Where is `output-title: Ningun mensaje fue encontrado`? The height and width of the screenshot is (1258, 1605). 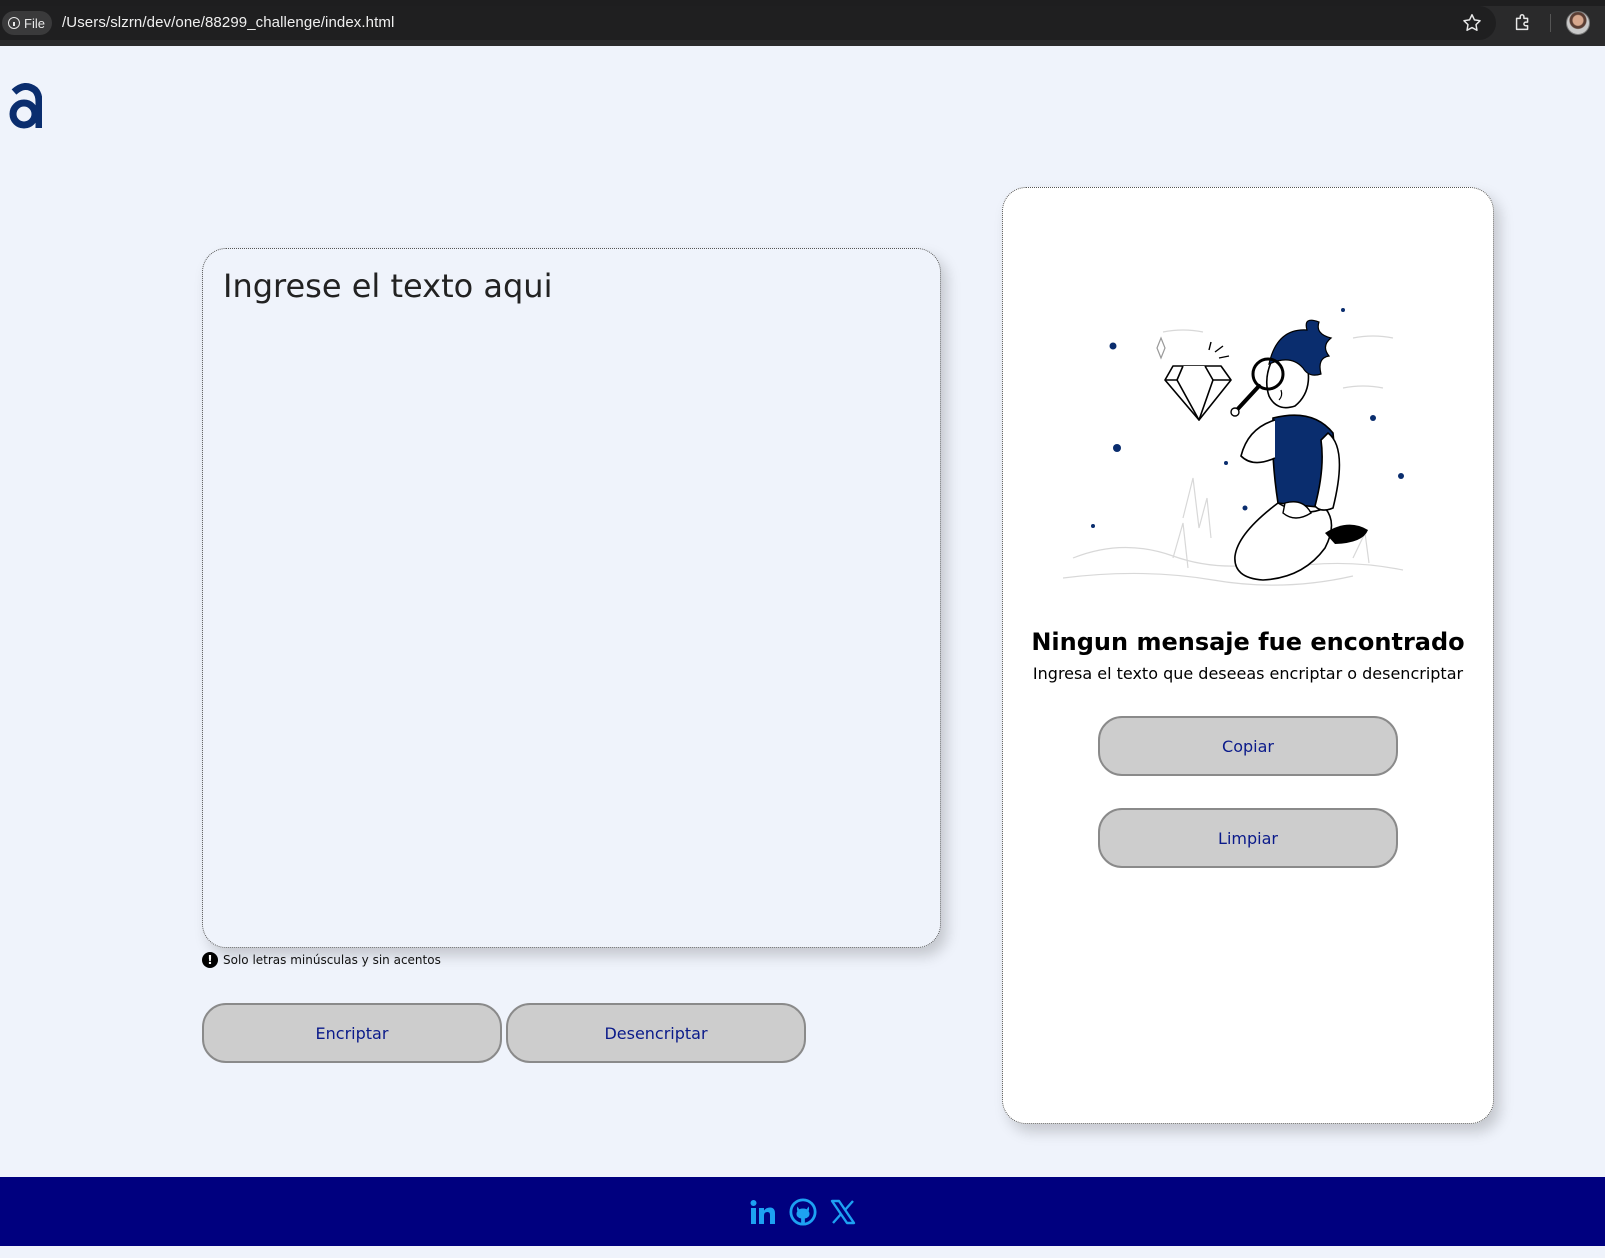
output-title: Ningun mensaje fue encontrado is located at coordinates (1248, 642).